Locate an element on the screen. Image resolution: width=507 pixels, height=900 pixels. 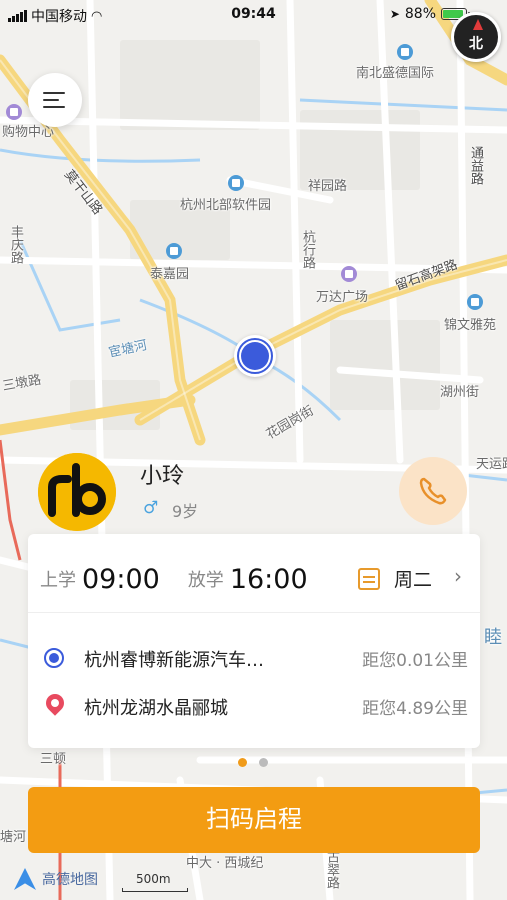
map-label: 塘河 is located at coordinates (13, 837).